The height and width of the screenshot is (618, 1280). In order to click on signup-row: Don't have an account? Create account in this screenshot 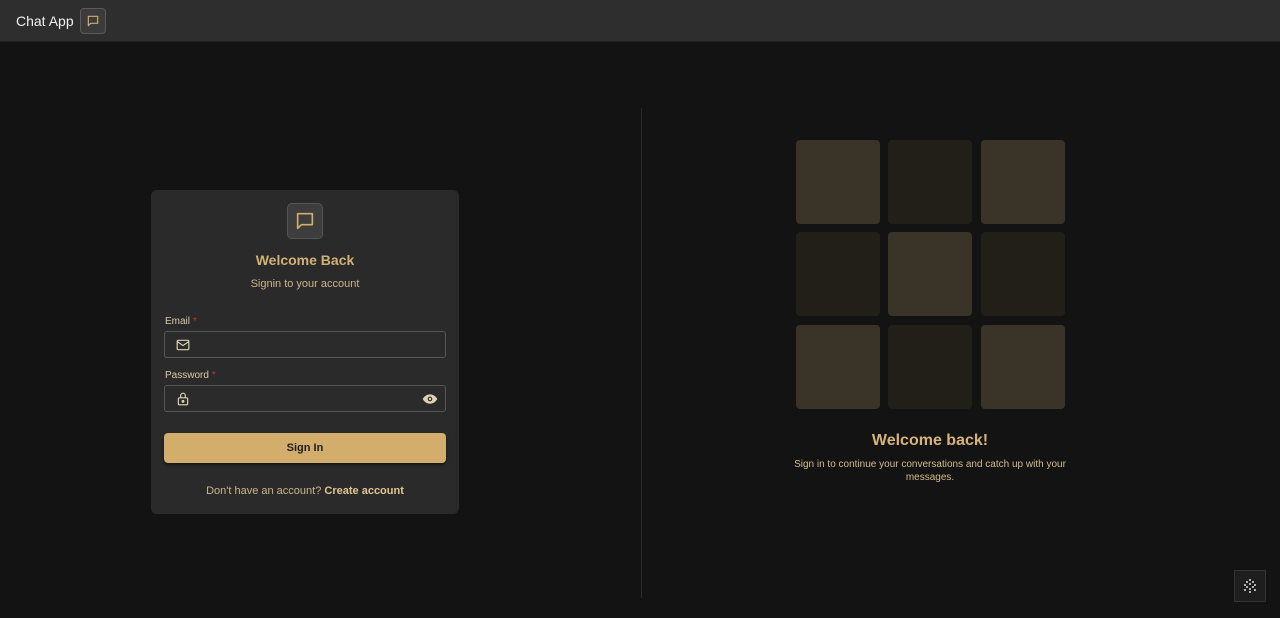, I will do `click(305, 491)`.